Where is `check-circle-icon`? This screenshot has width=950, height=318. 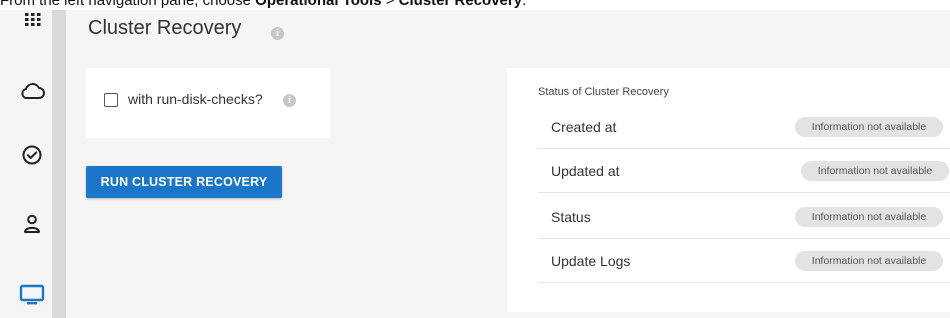
check-circle-icon is located at coordinates (32, 155).